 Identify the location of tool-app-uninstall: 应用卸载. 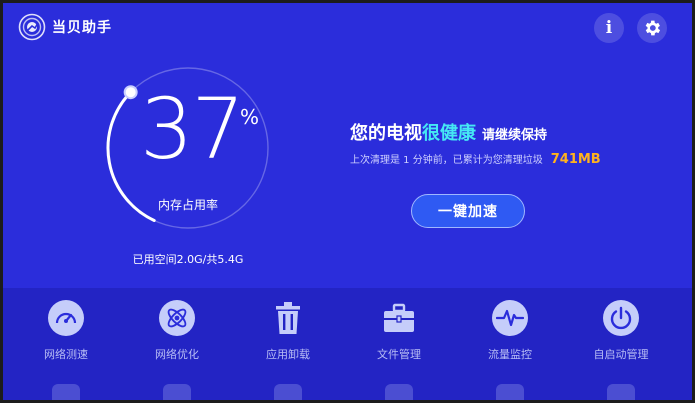
(288, 335).